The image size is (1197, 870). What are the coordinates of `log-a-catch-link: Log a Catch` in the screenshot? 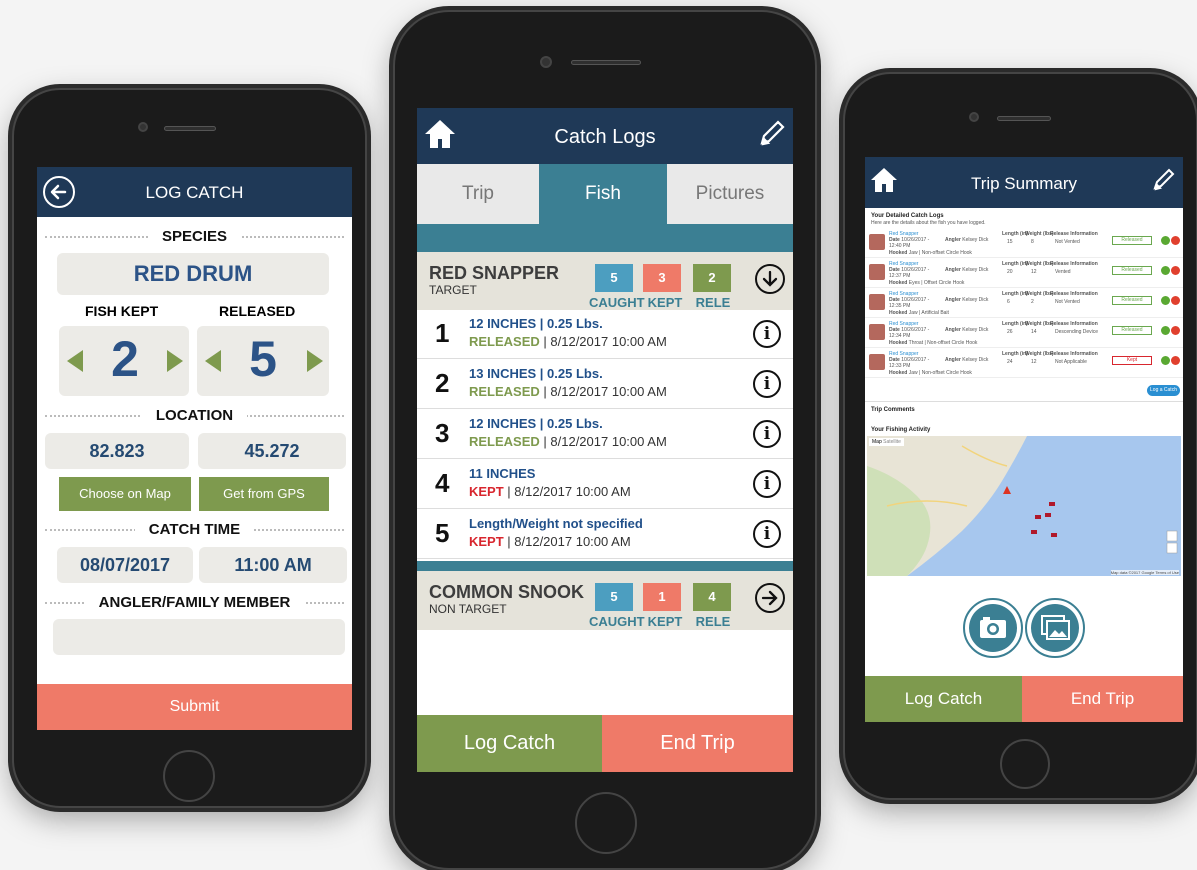 It's located at (1163, 390).